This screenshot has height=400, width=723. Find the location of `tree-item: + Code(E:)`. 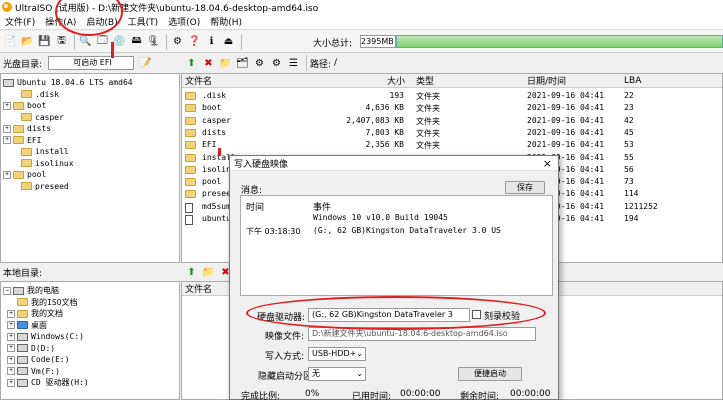

tree-item: + Code(E:) is located at coordinates (90, 360).